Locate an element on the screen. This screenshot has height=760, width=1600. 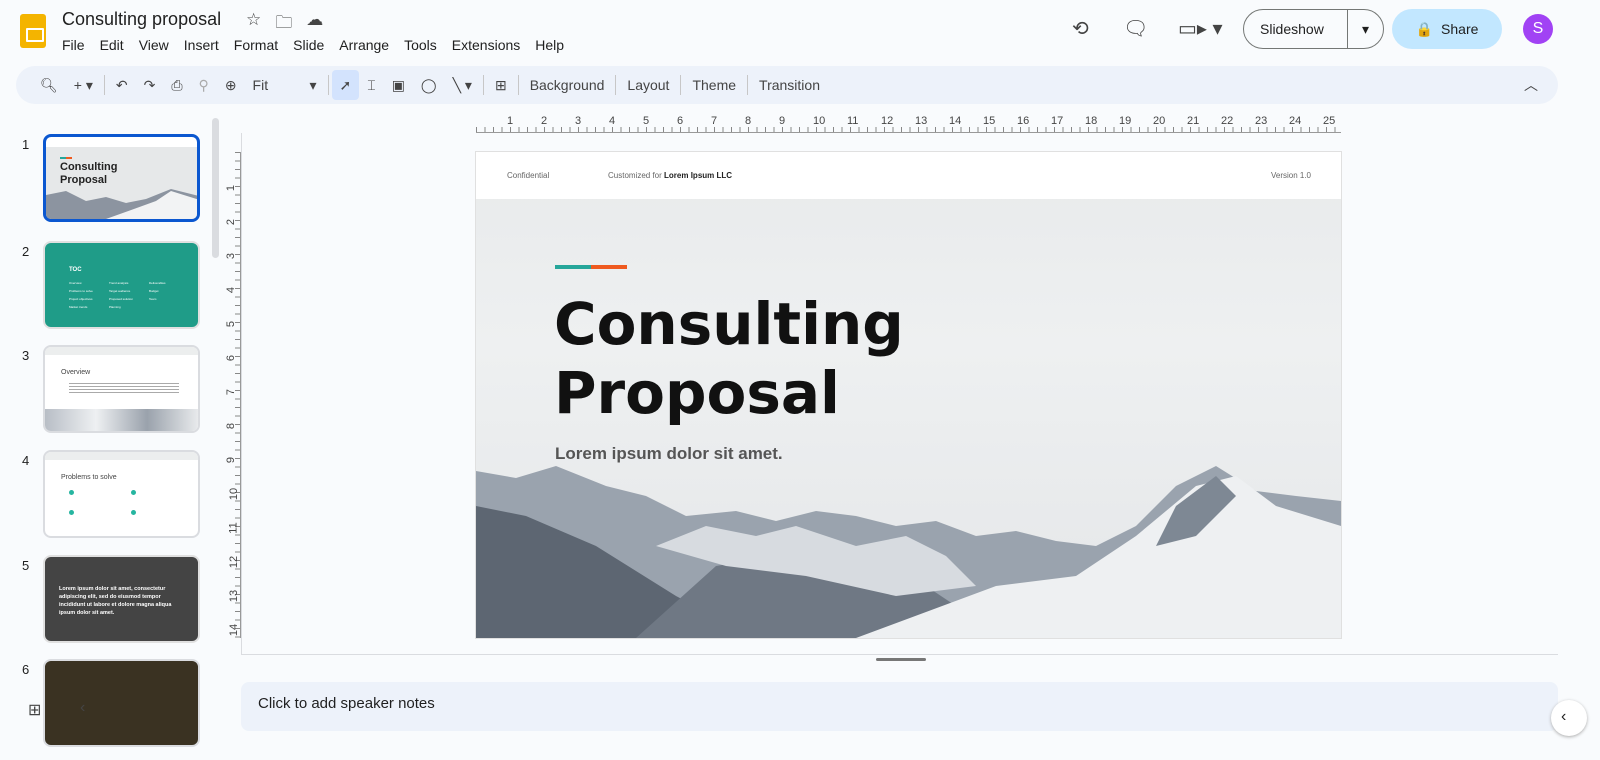
text-box-icon: ⌶ is located at coordinates (371, 85).